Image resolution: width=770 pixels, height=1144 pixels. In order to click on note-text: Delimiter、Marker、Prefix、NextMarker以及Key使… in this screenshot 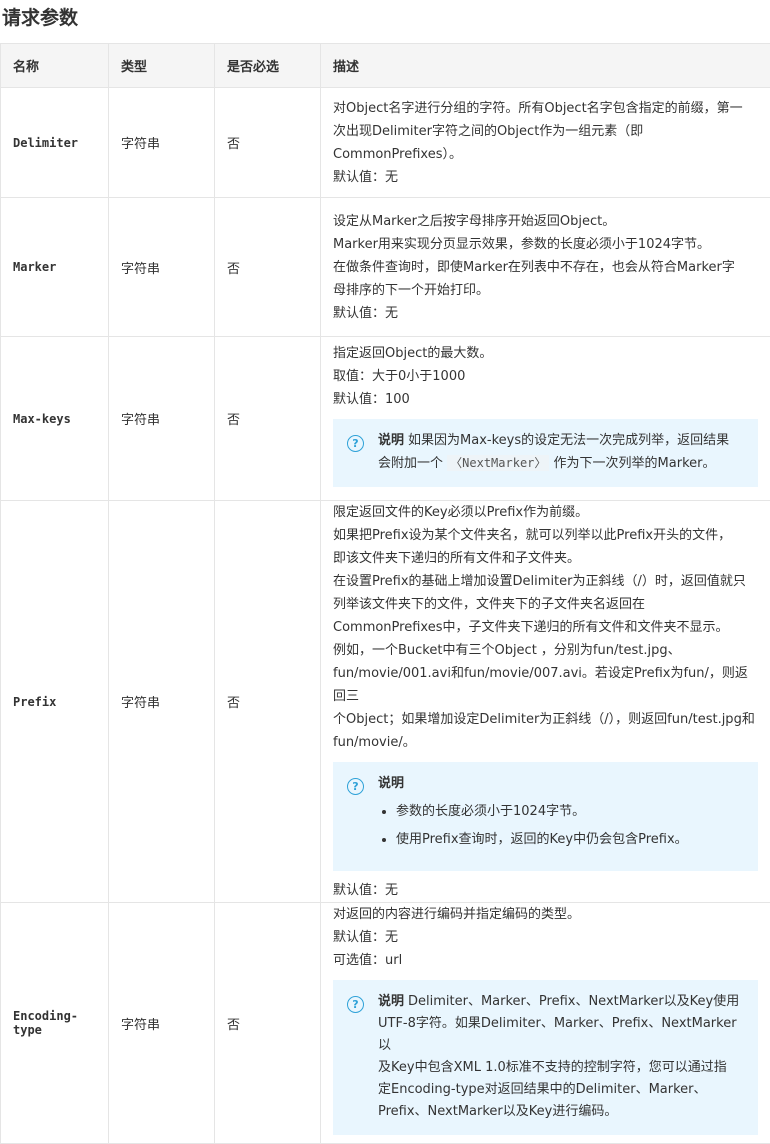, I will do `click(573, 1001)`.